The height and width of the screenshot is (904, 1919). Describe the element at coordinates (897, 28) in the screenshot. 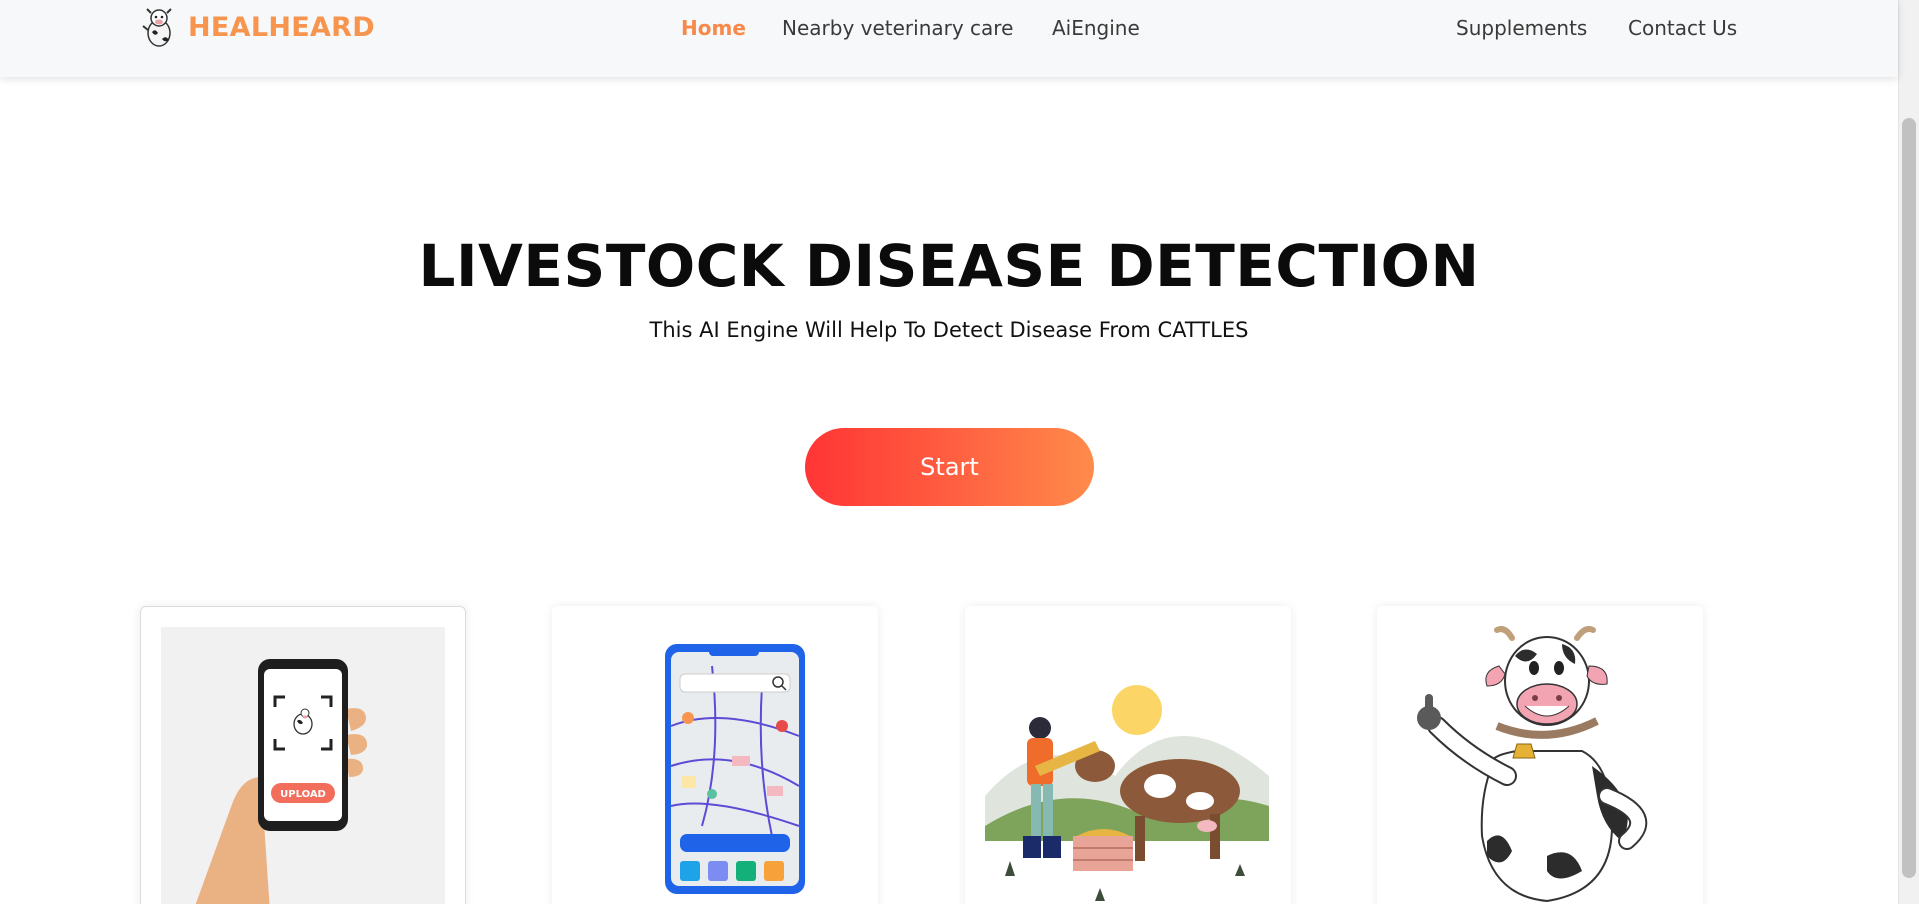

I see `nav-nearby-veterinary-care: Nearby veterinary care` at that location.